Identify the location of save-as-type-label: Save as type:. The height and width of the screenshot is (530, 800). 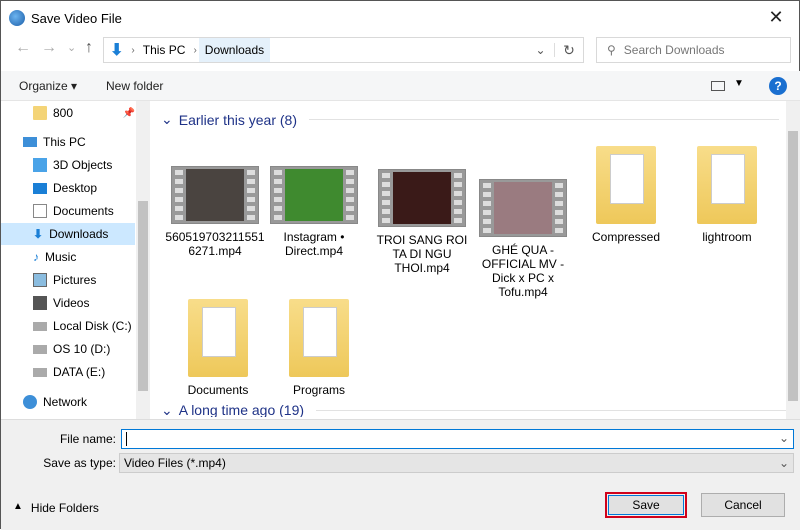
(79, 463).